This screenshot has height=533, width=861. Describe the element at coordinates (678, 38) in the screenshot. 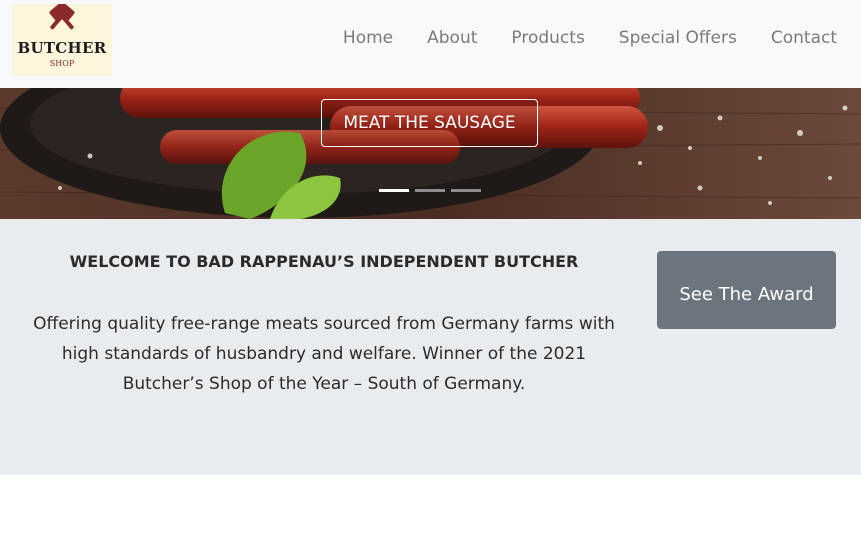

I see `nav-link-special-offers: Special Offers` at that location.